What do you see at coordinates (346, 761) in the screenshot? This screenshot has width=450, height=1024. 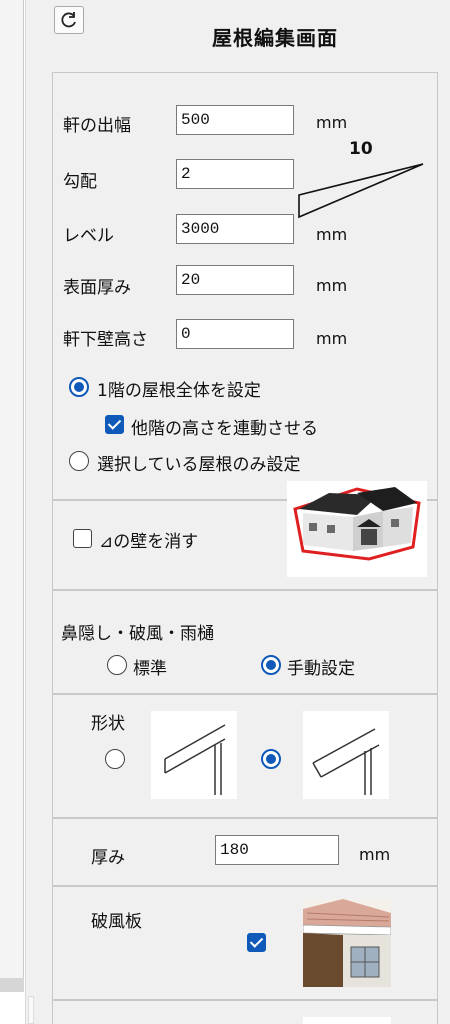 I see `fascia-angled-cut-icon` at bounding box center [346, 761].